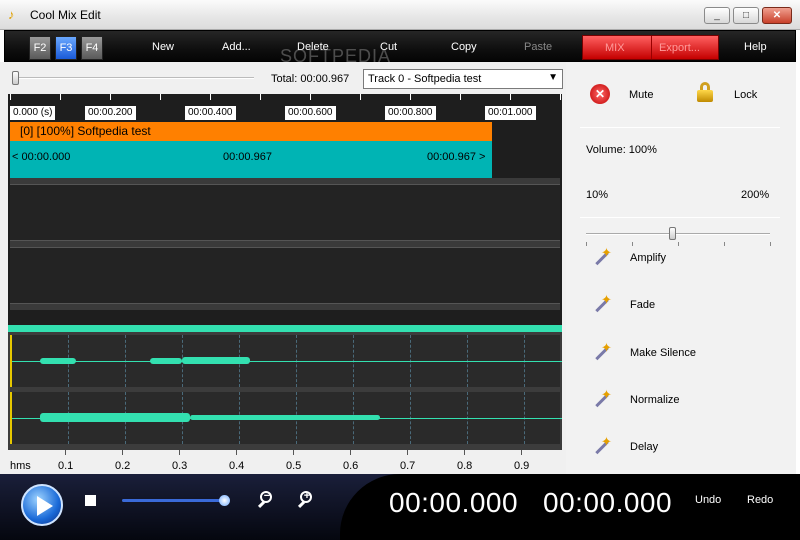 This screenshot has height=540, width=800. What do you see at coordinates (538, 47) in the screenshot?
I see `paste-button: Paste` at bounding box center [538, 47].